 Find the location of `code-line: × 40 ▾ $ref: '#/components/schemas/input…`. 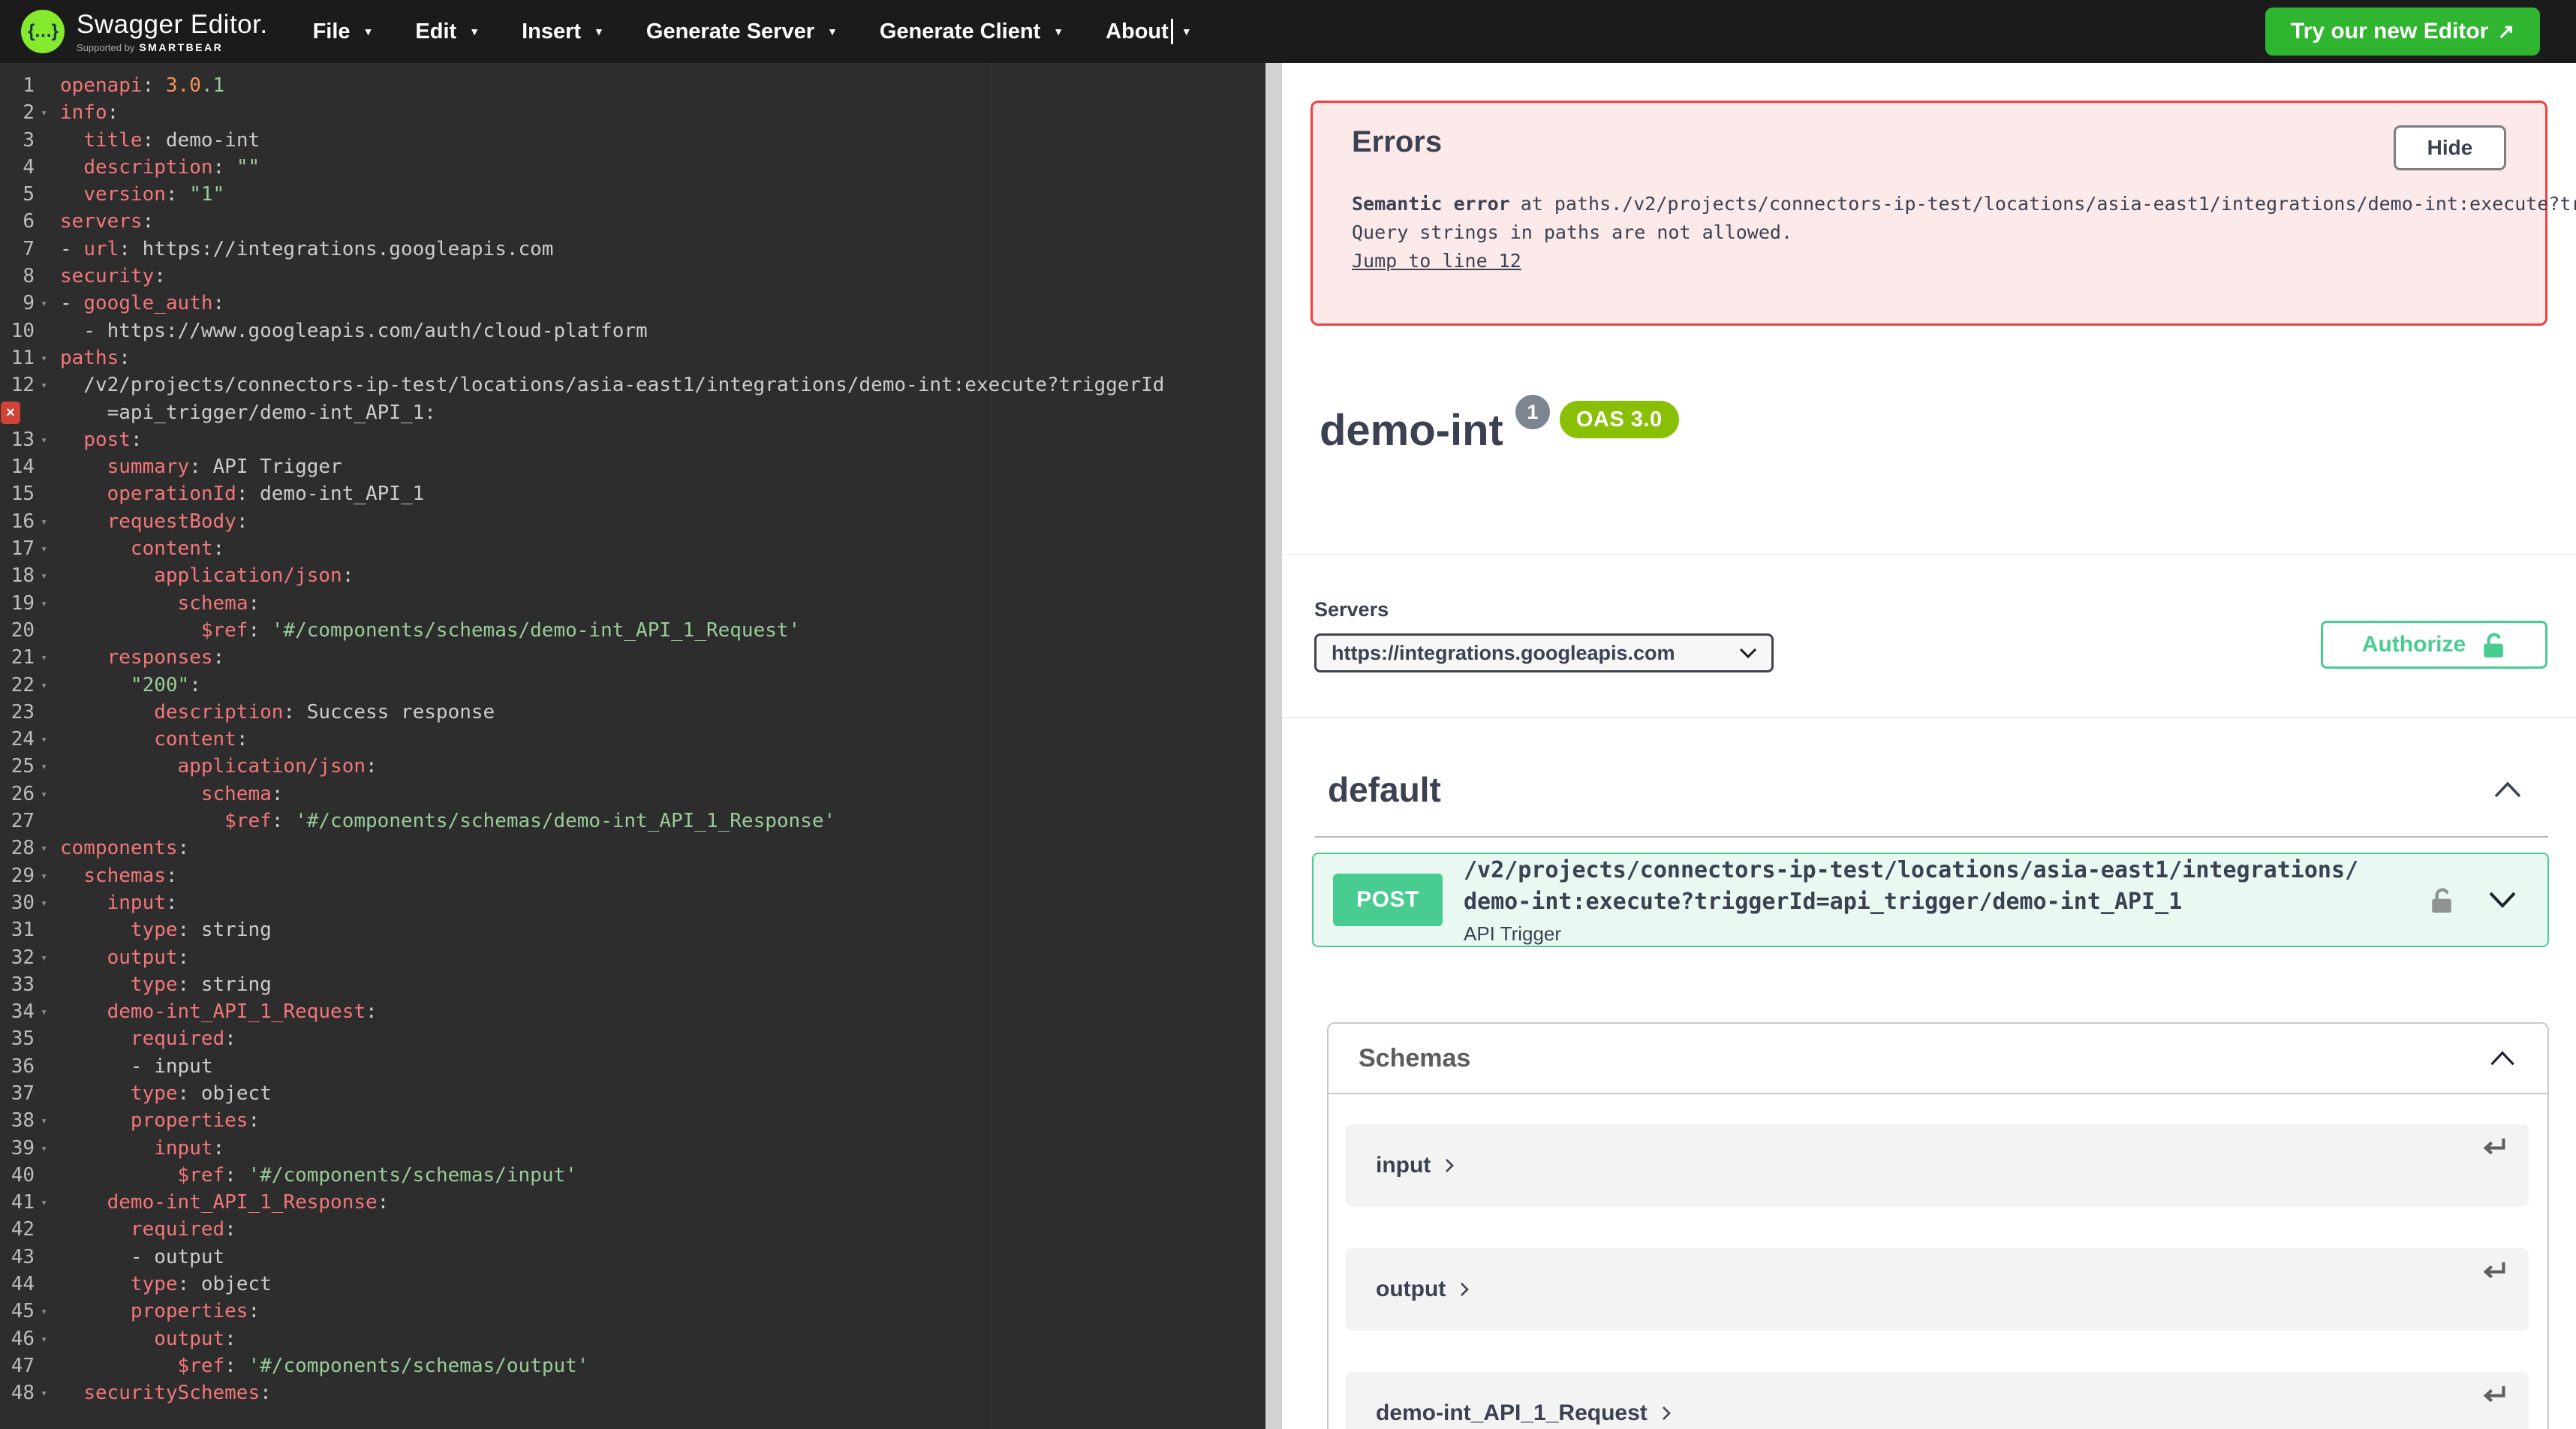

code-line: × 40 ▾ $ref: '#/components/schemas/input… is located at coordinates (632, 1175).